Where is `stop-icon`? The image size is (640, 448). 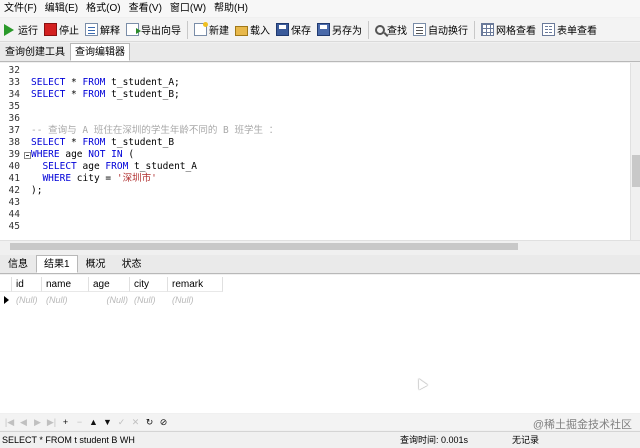 stop-icon is located at coordinates (50, 29).